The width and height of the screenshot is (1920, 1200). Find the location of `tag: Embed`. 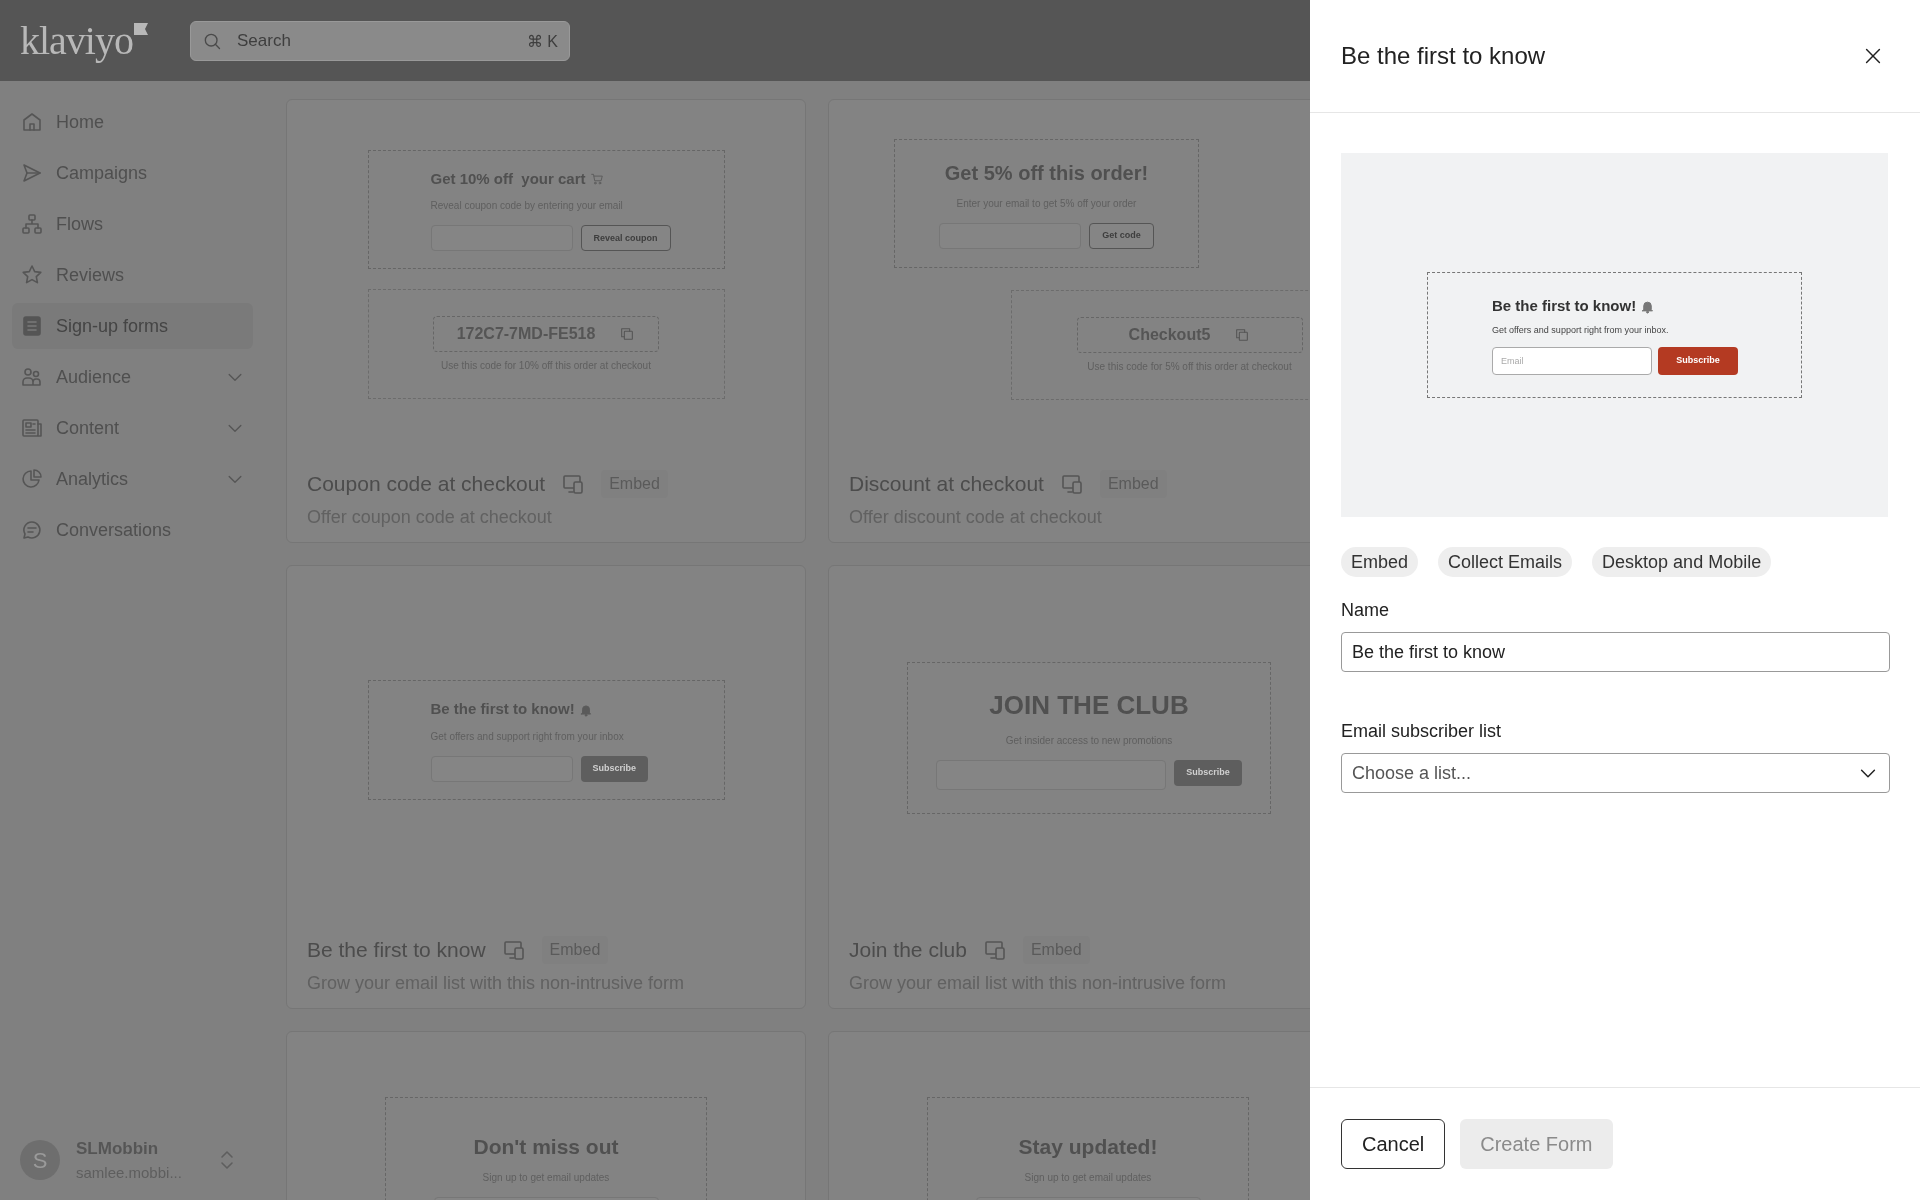

tag: Embed is located at coordinates (1380, 562).